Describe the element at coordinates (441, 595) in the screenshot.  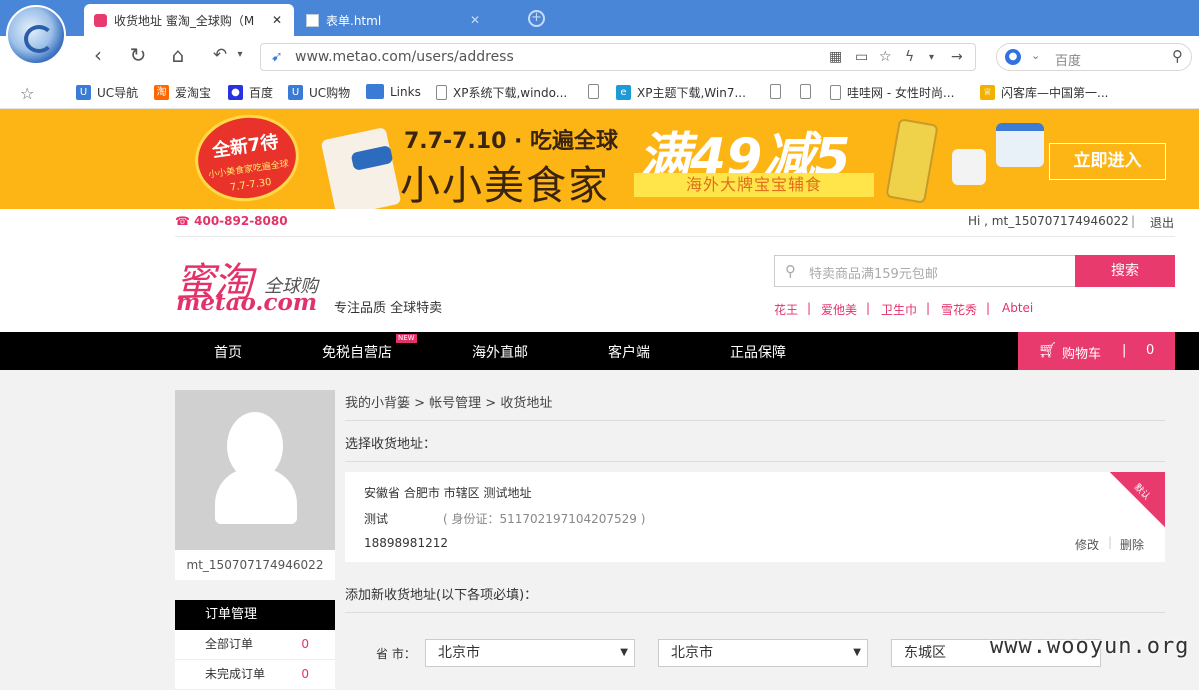
I see `add-address-title: 添加新收货地址(以下各项必填)：` at that location.